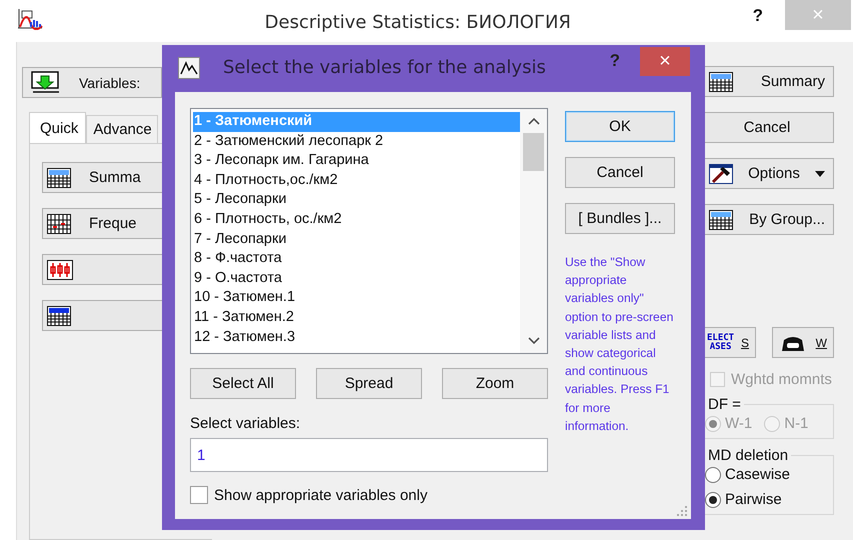  I want to click on icon-text: ASES, so click(720, 347).